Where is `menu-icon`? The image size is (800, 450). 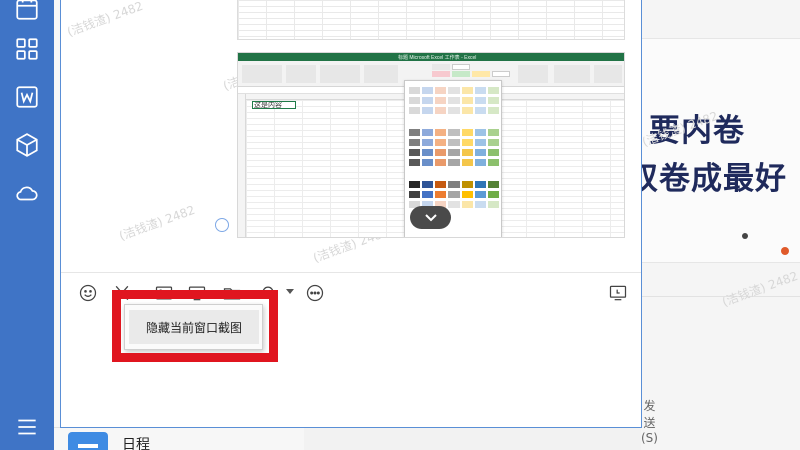 menu-icon is located at coordinates (27, 427).